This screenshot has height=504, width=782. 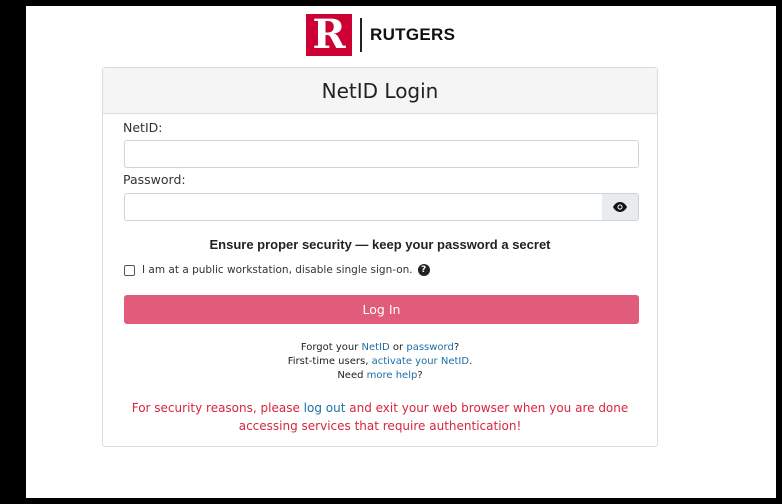 I want to click on logout-link: log out, so click(x=325, y=408).